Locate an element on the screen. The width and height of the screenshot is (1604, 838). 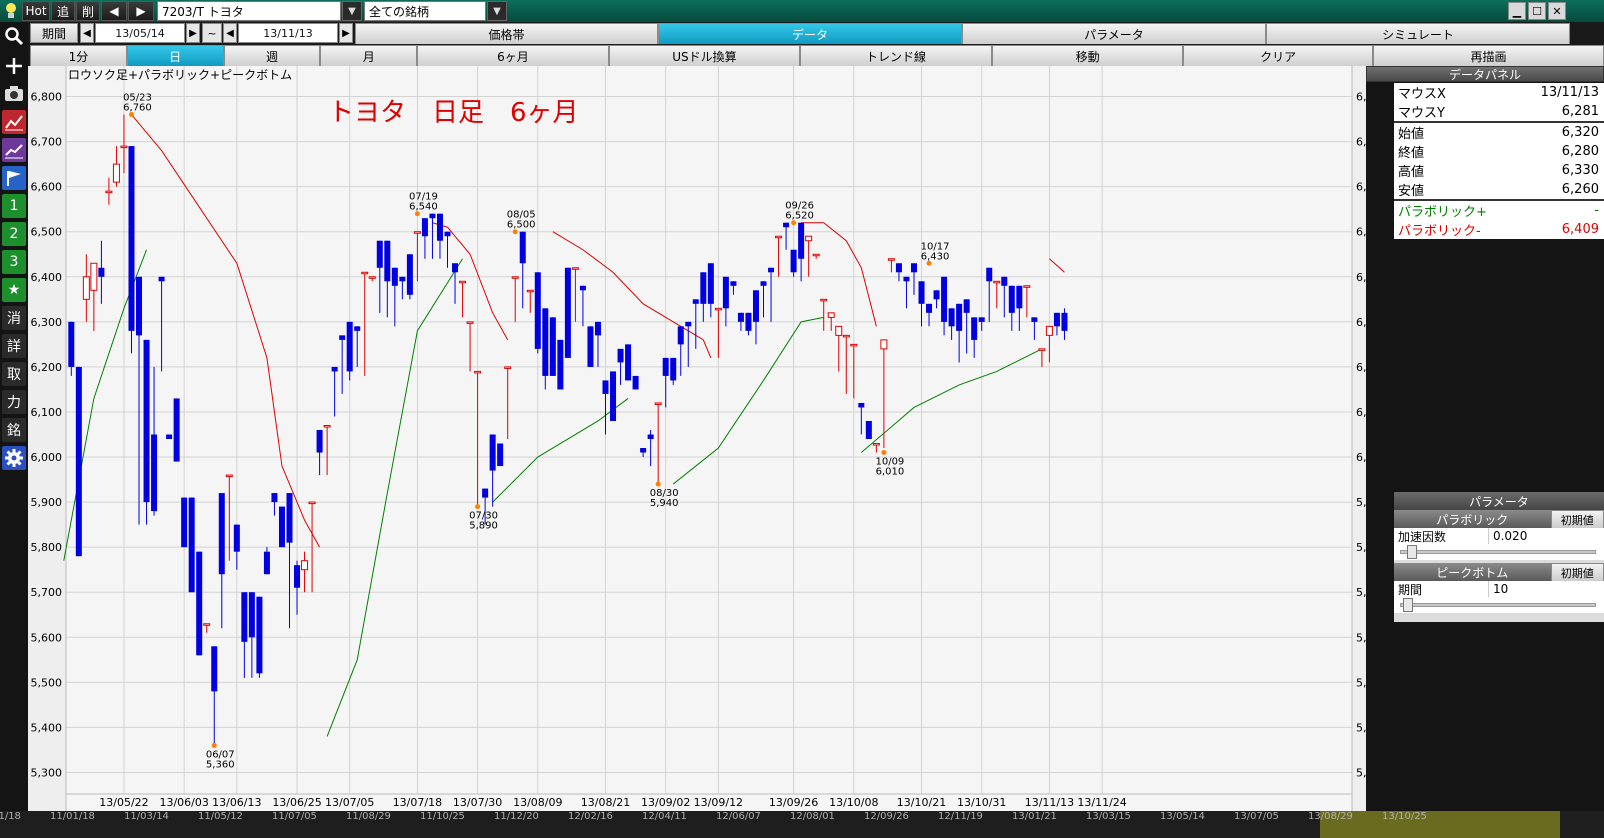
next-button: ▶ is located at coordinates (141, 11).